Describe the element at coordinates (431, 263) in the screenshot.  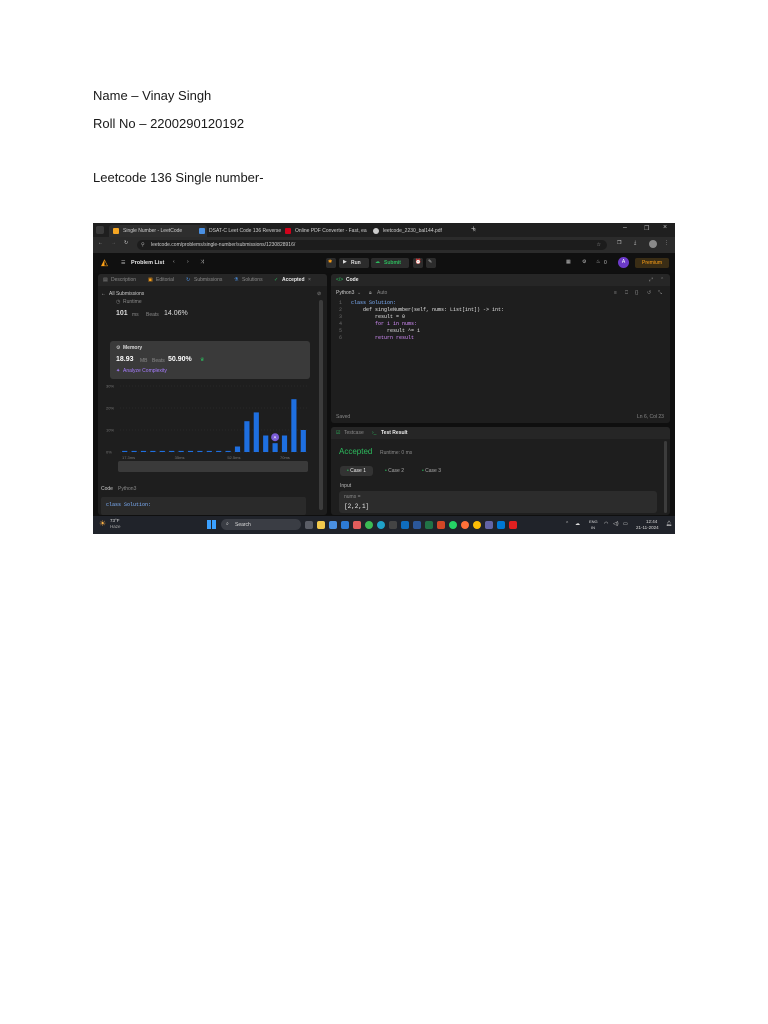
I see `notes-button: ✎` at that location.